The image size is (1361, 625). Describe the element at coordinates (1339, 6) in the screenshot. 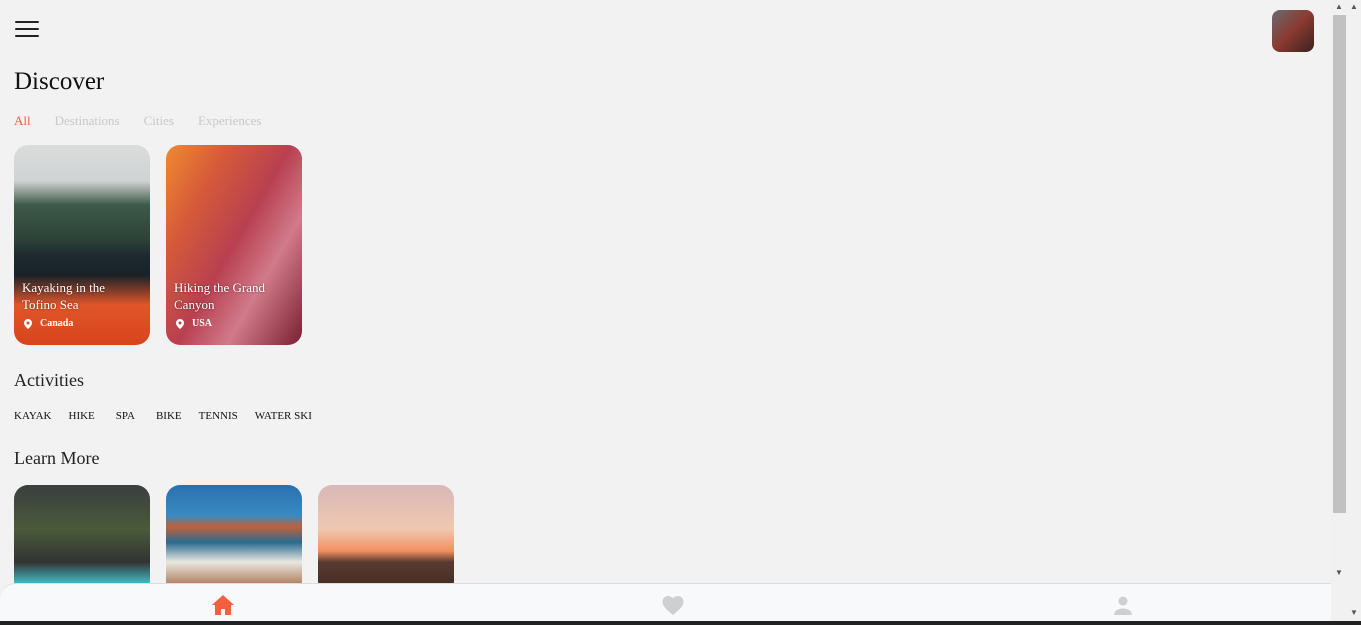

I see `scroll-up-arrow-icon: ▲` at that location.